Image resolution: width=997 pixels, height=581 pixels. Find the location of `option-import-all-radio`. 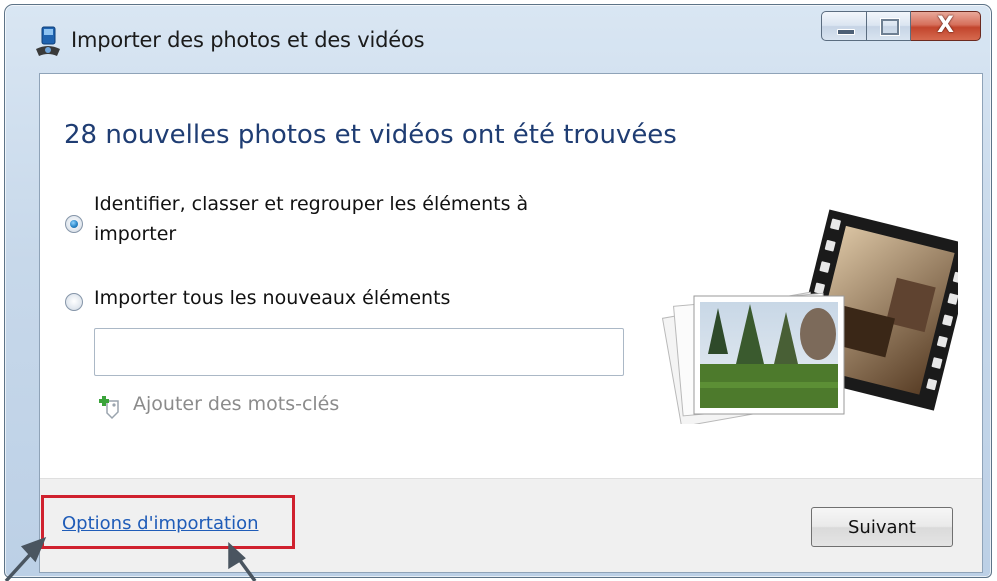

option-import-all-radio is located at coordinates (74, 302).